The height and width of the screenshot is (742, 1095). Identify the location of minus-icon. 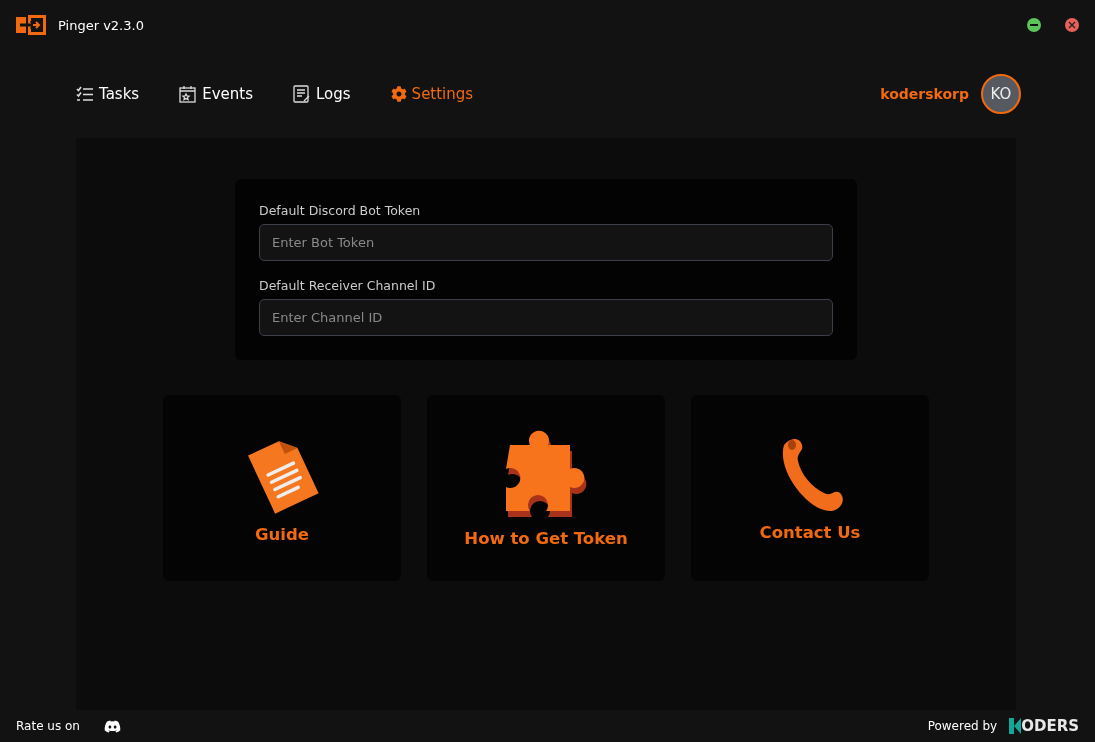
(1034, 25).